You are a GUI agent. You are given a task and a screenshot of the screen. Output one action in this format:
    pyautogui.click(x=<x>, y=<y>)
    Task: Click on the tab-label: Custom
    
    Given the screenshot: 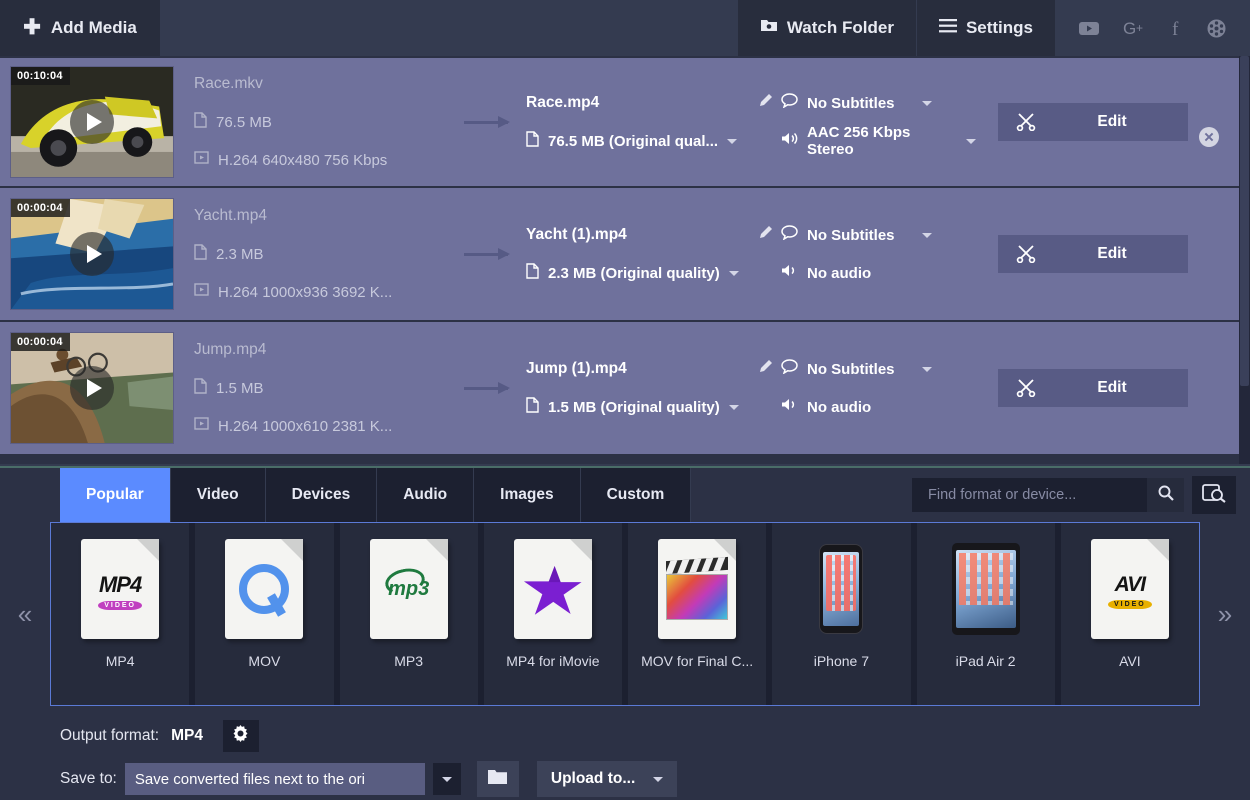 What is the action you would take?
    pyautogui.click(x=635, y=494)
    